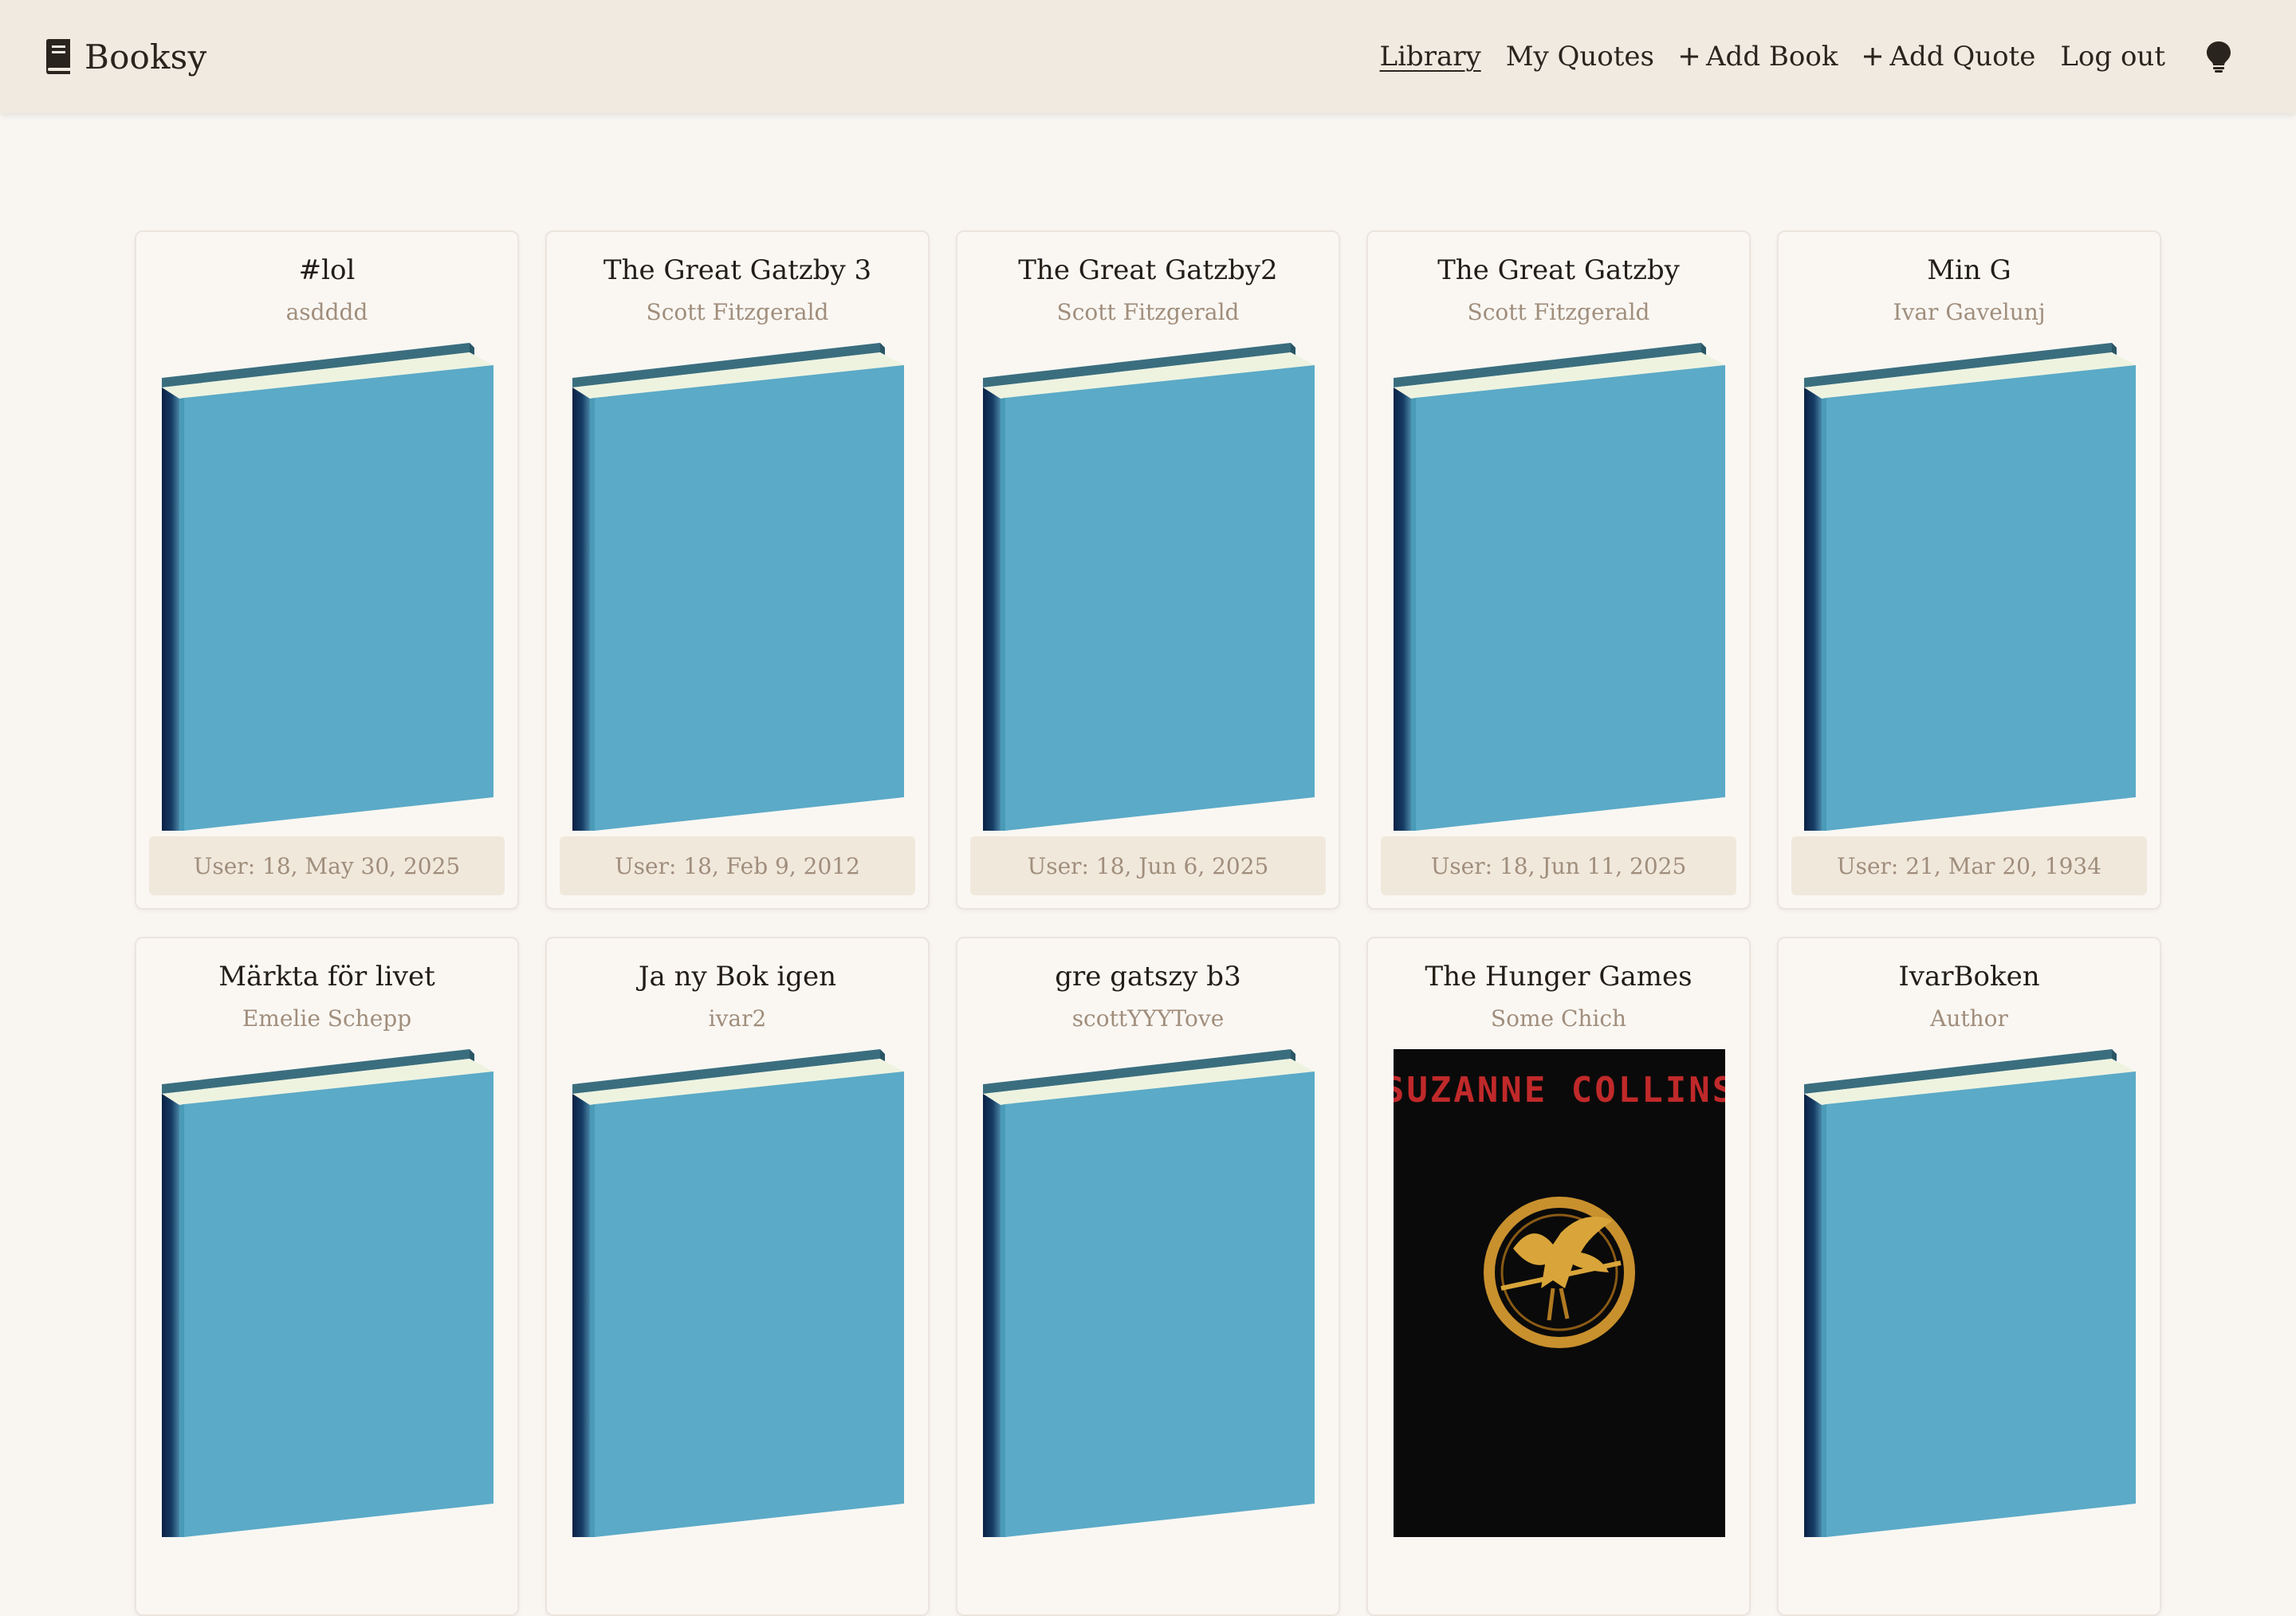  I want to click on lightbulb-icon, so click(2218, 57).